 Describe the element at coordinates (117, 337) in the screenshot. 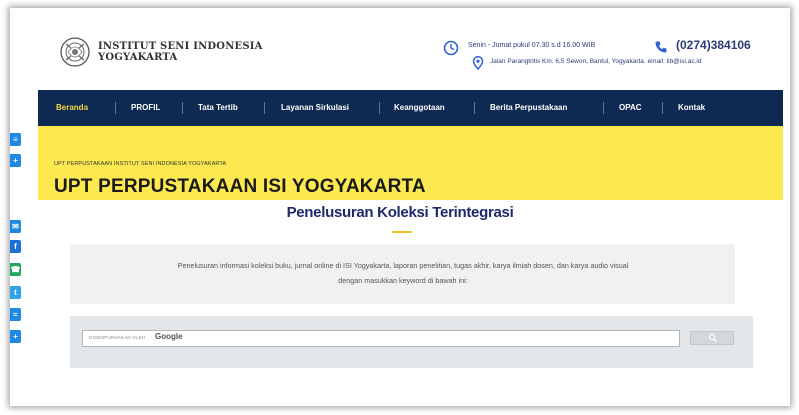

I see `enhanced-by-label: DISEMPURNAKAN OLEH` at that location.